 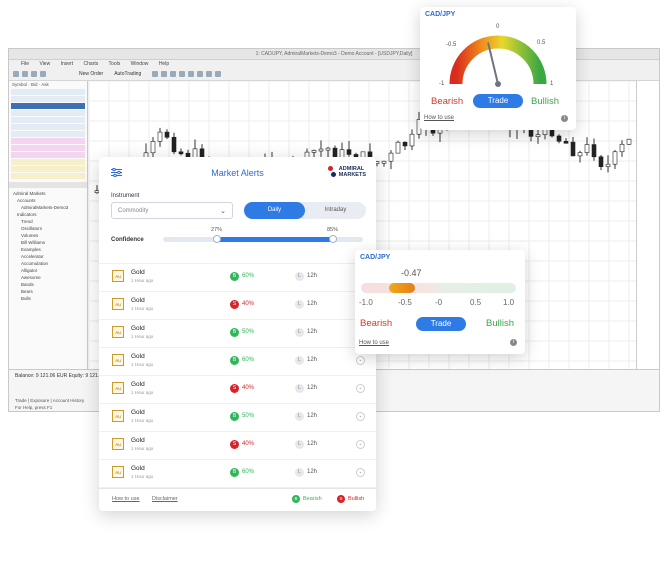 I want to click on confidence-range-fill, so click(x=275, y=239).